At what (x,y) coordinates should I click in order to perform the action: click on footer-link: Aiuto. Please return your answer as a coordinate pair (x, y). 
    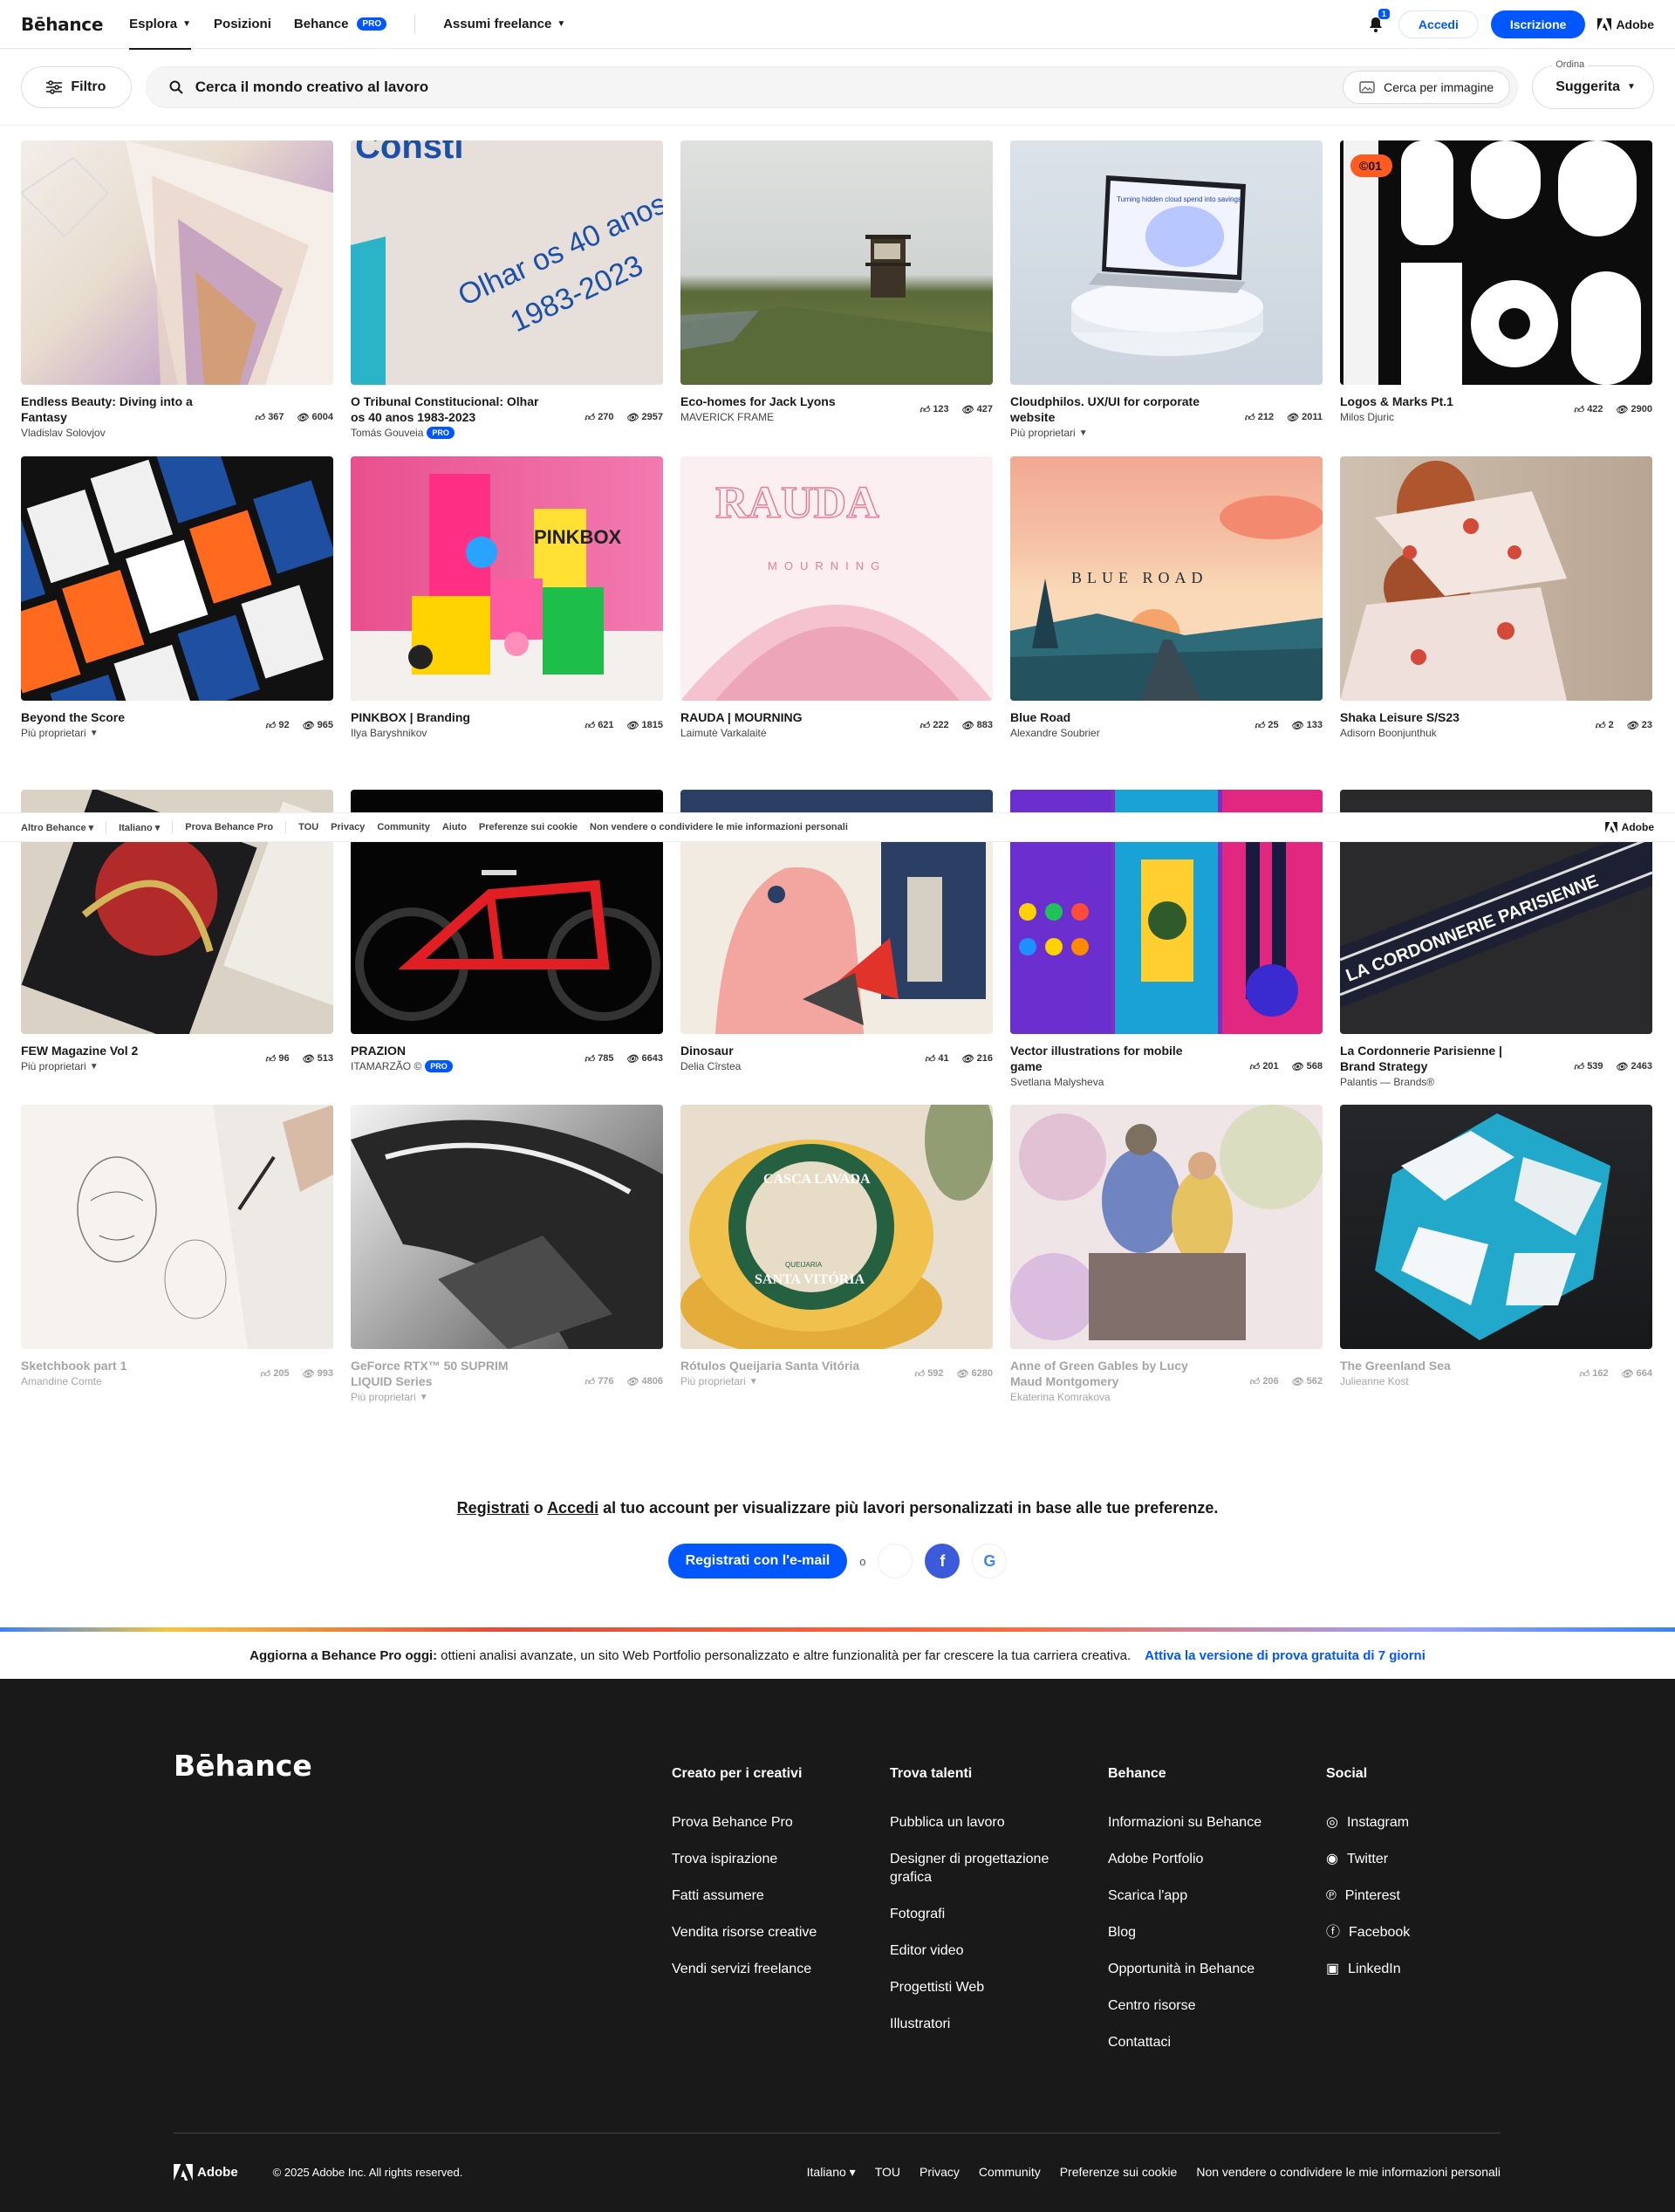
    Looking at the image, I should click on (454, 827).